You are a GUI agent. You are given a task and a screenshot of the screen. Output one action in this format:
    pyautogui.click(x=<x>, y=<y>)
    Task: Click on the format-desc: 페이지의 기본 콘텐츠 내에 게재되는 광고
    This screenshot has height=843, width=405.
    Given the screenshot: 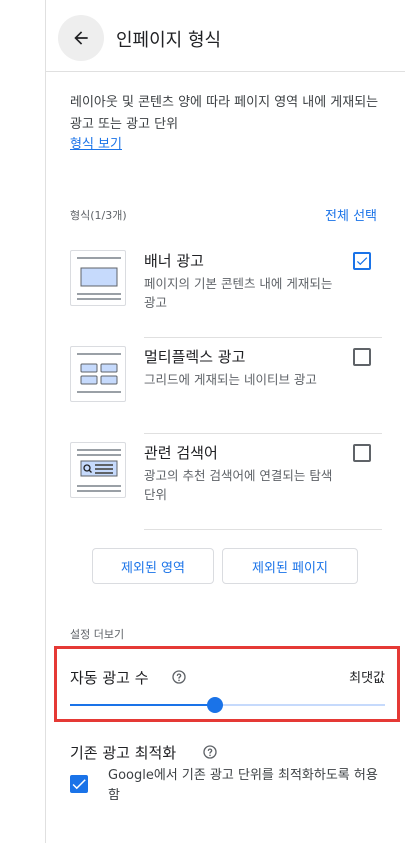 What is the action you would take?
    pyautogui.click(x=238, y=293)
    